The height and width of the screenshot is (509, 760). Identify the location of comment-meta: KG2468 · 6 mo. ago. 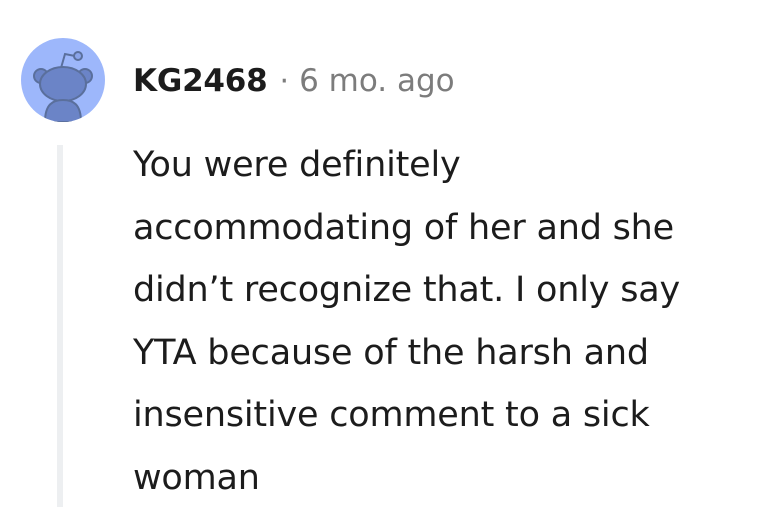
(294, 81).